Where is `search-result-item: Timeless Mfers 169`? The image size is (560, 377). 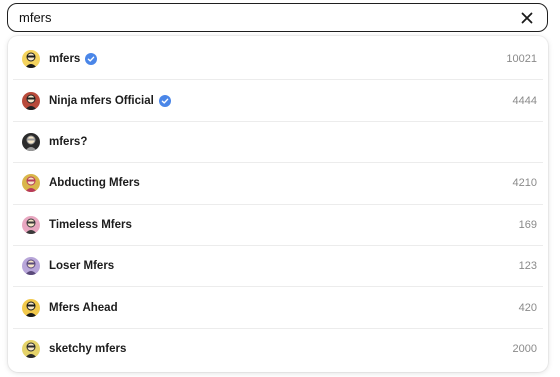 search-result-item: Timeless Mfers 169 is located at coordinates (278, 225).